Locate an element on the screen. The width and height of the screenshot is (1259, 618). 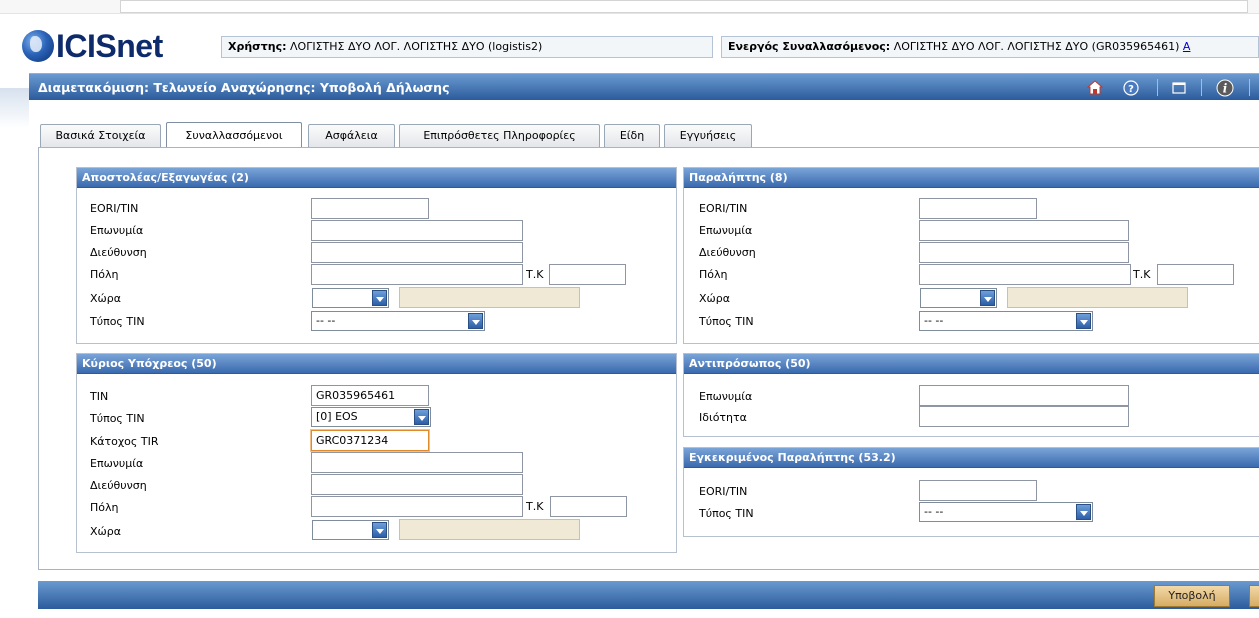
representative-capacity-input is located at coordinates (1024, 416).